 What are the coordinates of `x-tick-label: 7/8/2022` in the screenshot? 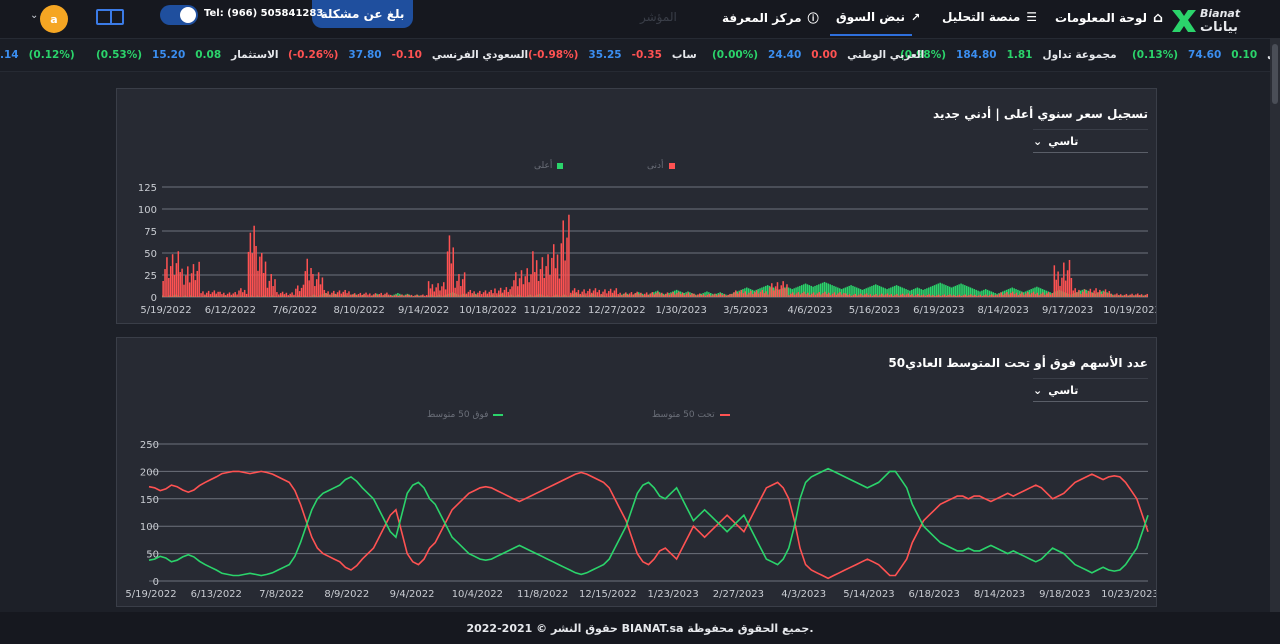 It's located at (281, 594).